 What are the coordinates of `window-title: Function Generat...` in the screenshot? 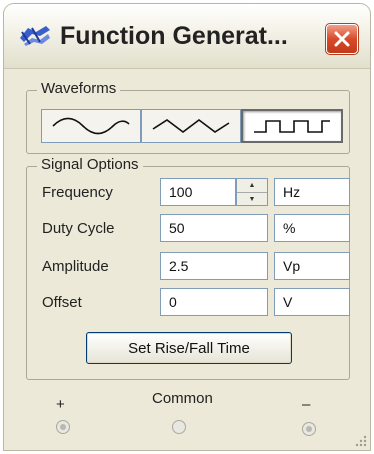 It's located at (174, 36).